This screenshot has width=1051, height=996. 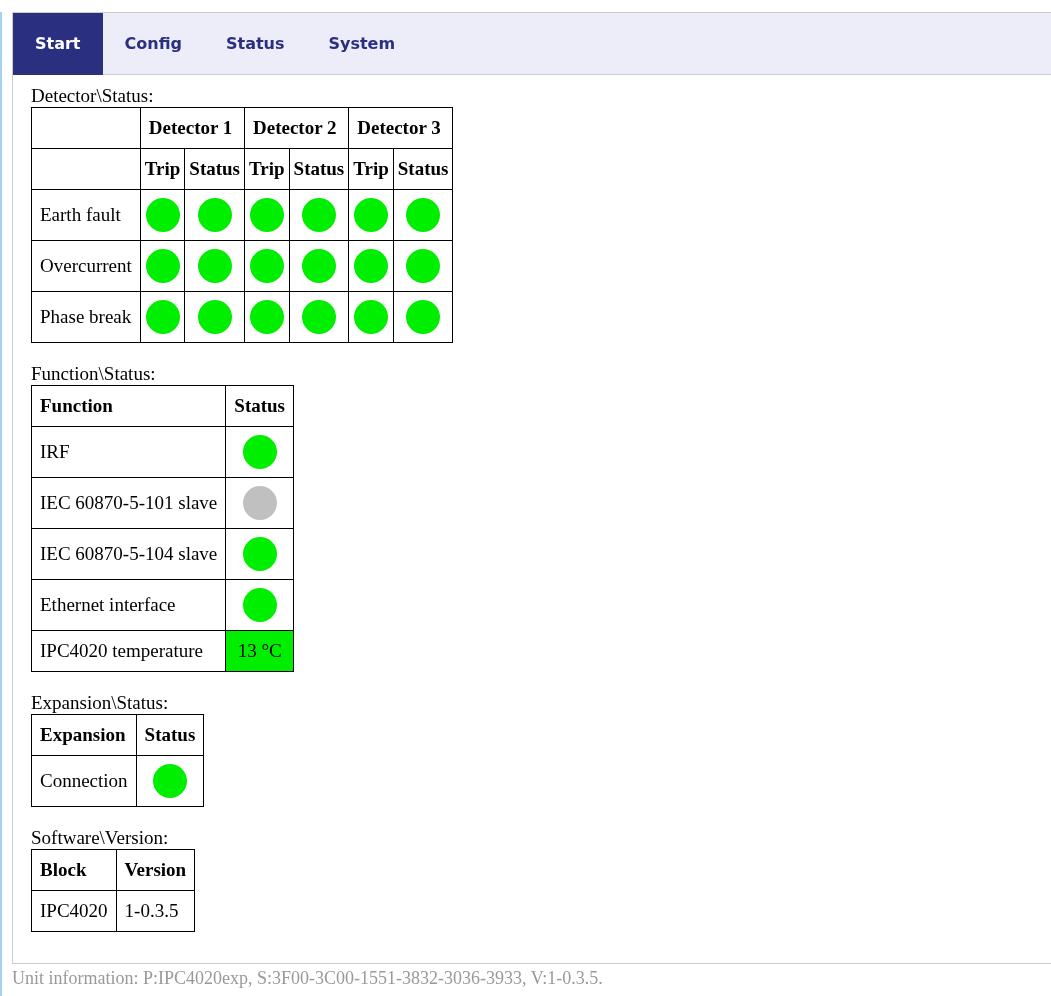 I want to click on row-label: IEC 60870-5-104 slave, so click(x=128, y=554).